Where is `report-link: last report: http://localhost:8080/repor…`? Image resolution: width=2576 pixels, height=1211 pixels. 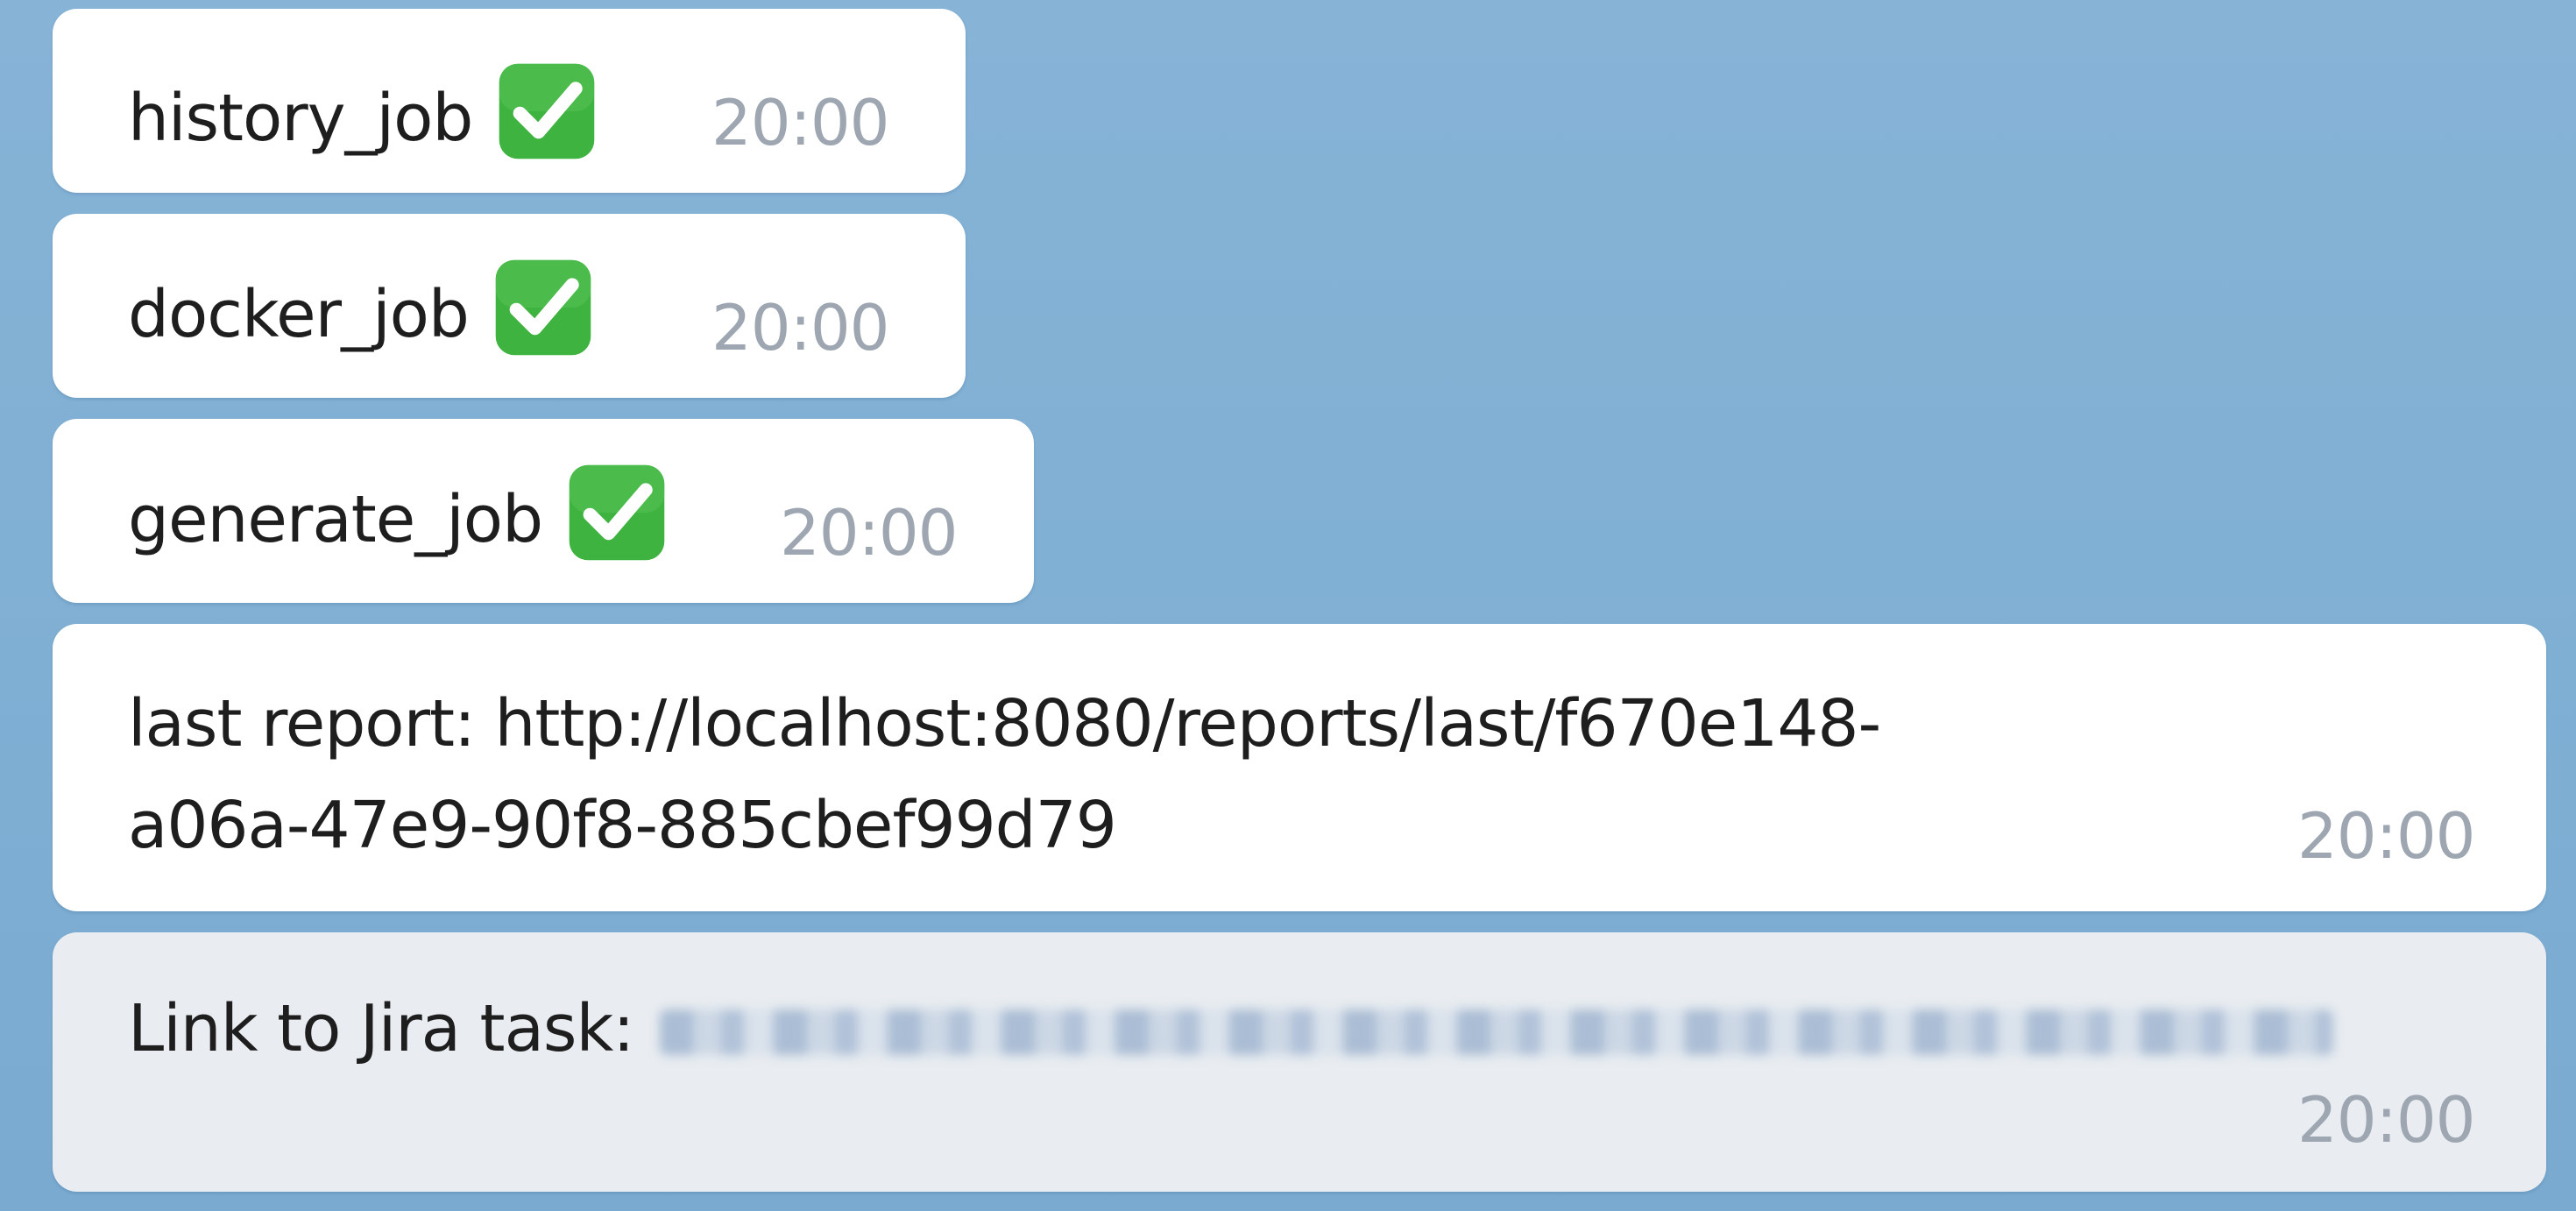
report-link: last report: http://localhost:8080/repor… is located at coordinates (1004, 774).